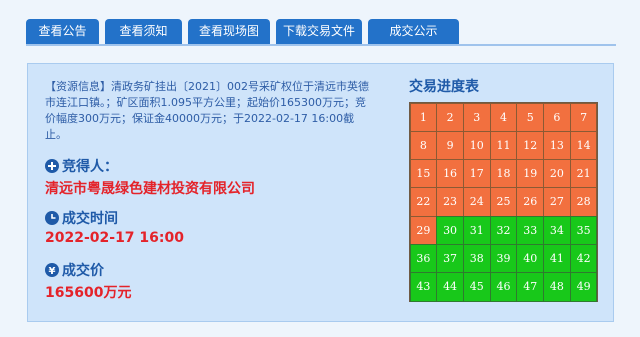 This screenshot has height=337, width=640. What do you see at coordinates (450, 174) in the screenshot?
I see `progress-cell-completed: 16` at bounding box center [450, 174].